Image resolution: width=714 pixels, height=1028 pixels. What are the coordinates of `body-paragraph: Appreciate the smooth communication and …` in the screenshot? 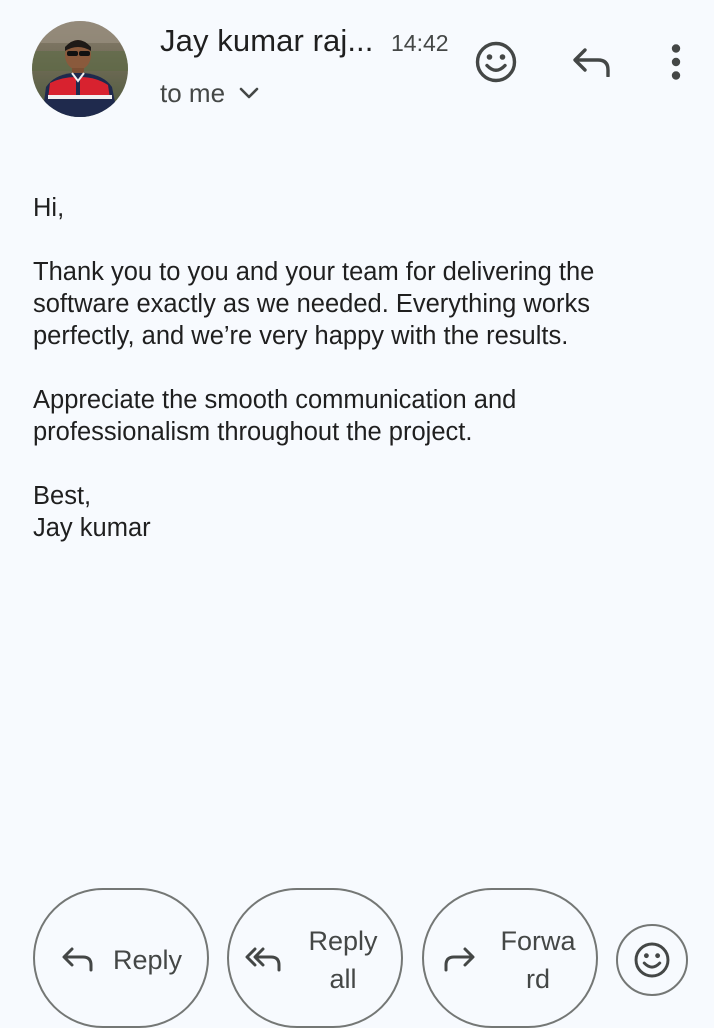 It's located at (275, 416).